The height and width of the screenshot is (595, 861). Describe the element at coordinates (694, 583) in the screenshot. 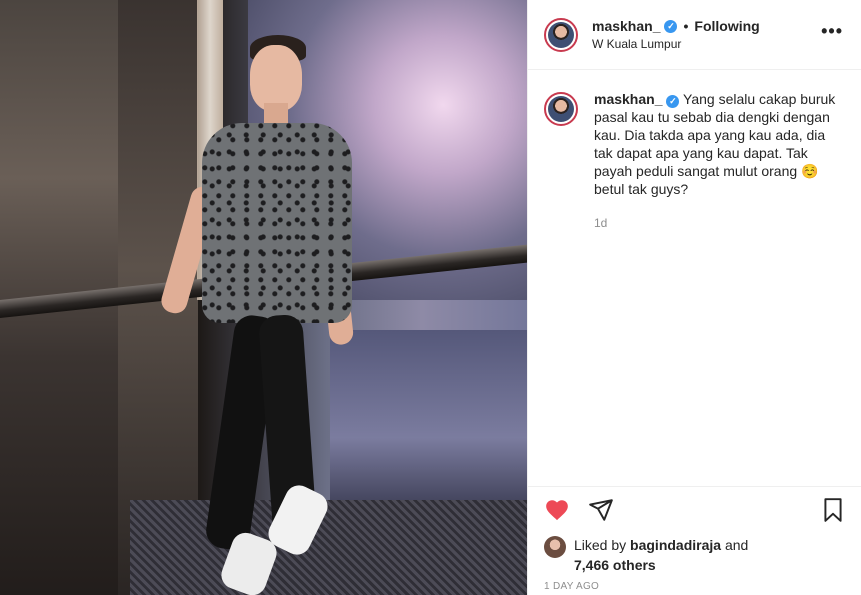

I see `post-timestamp: 1 DAY AGO` at that location.